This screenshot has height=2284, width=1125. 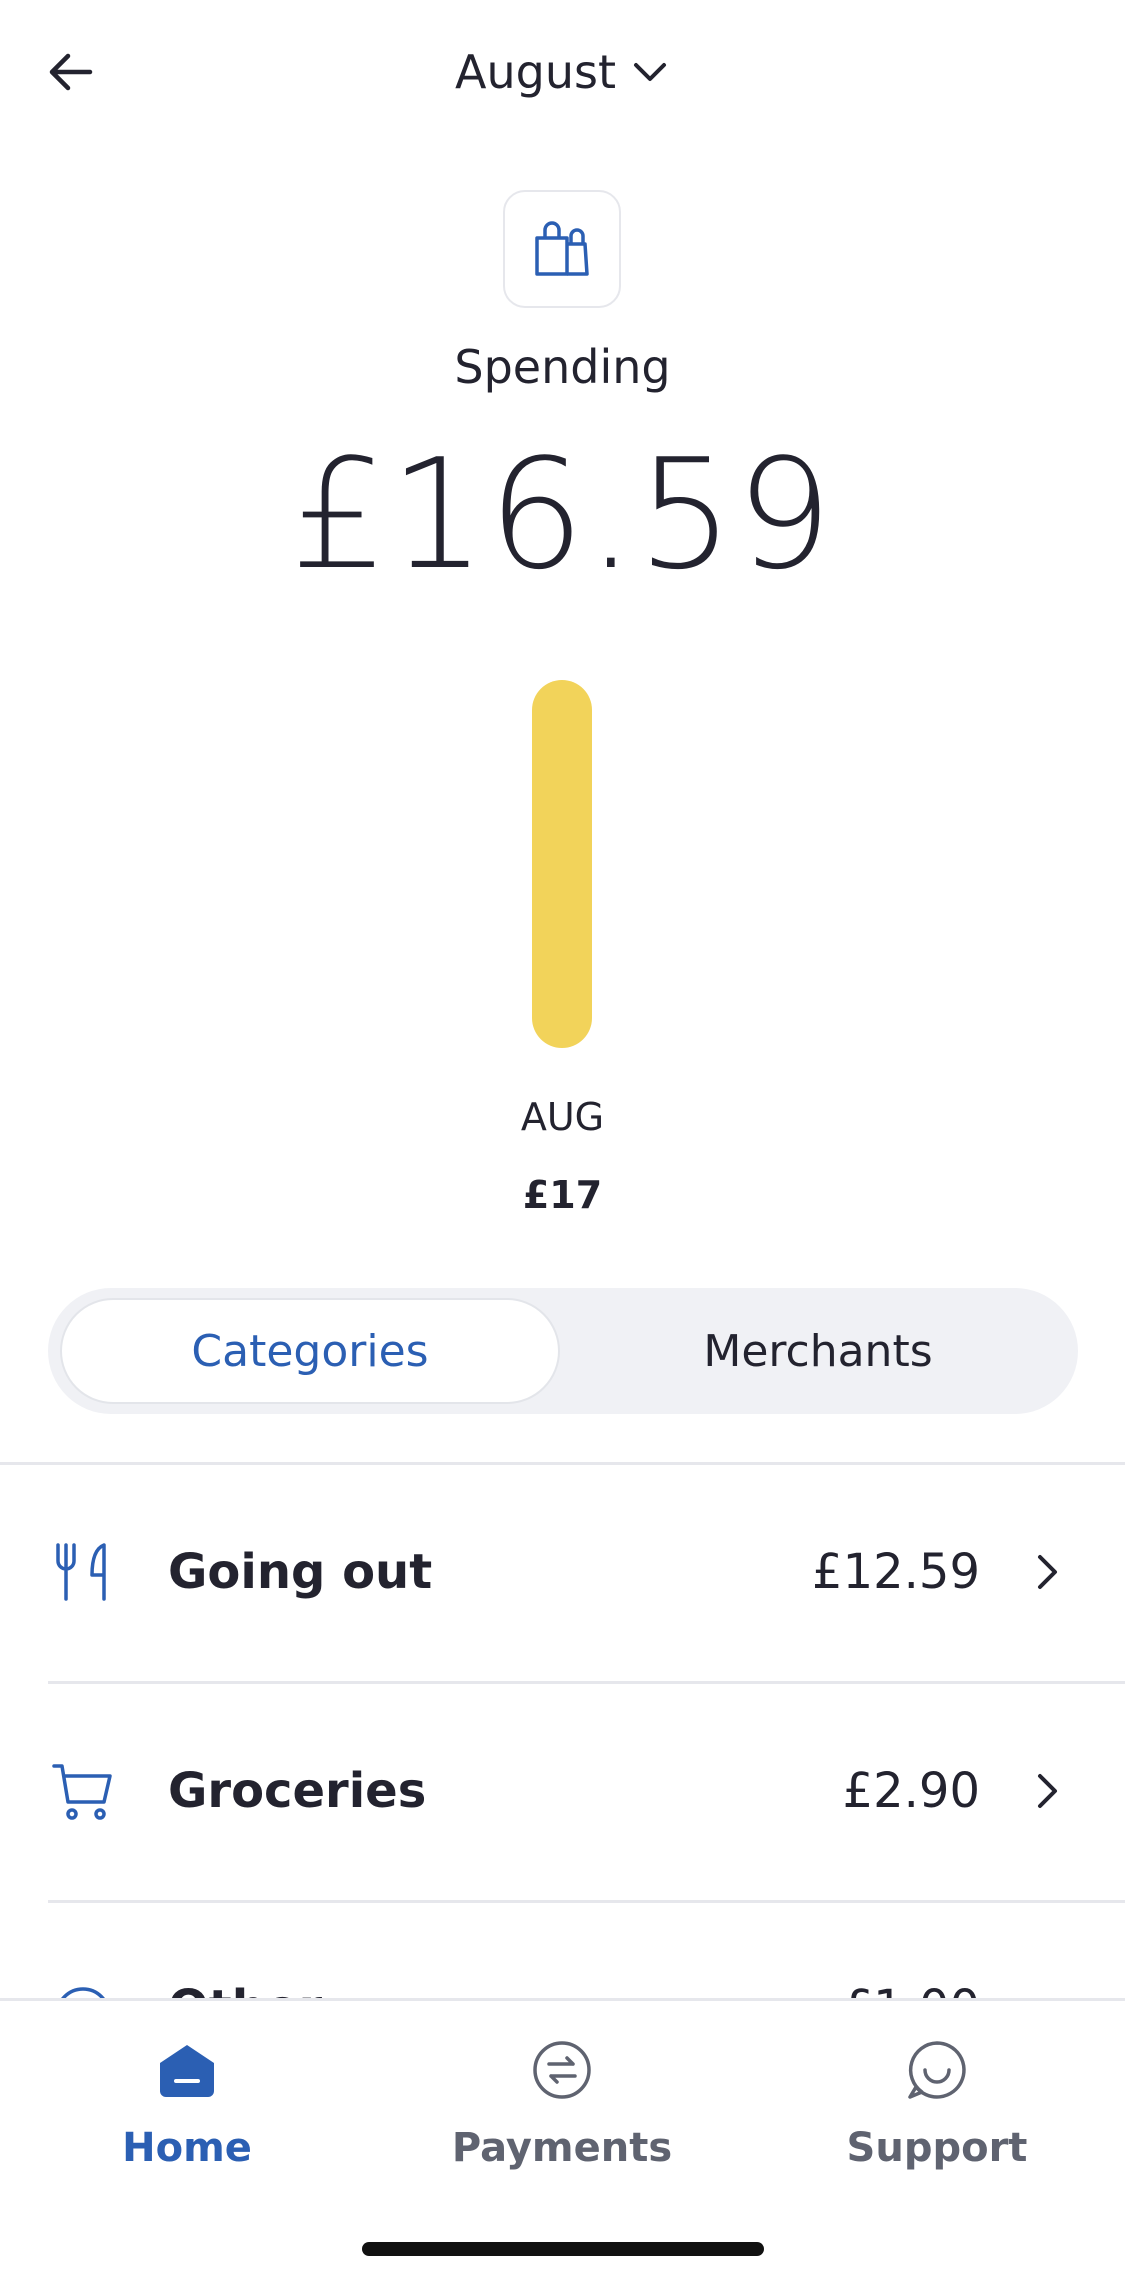 I want to click on bar-value-label: £17, so click(x=562, y=1195).